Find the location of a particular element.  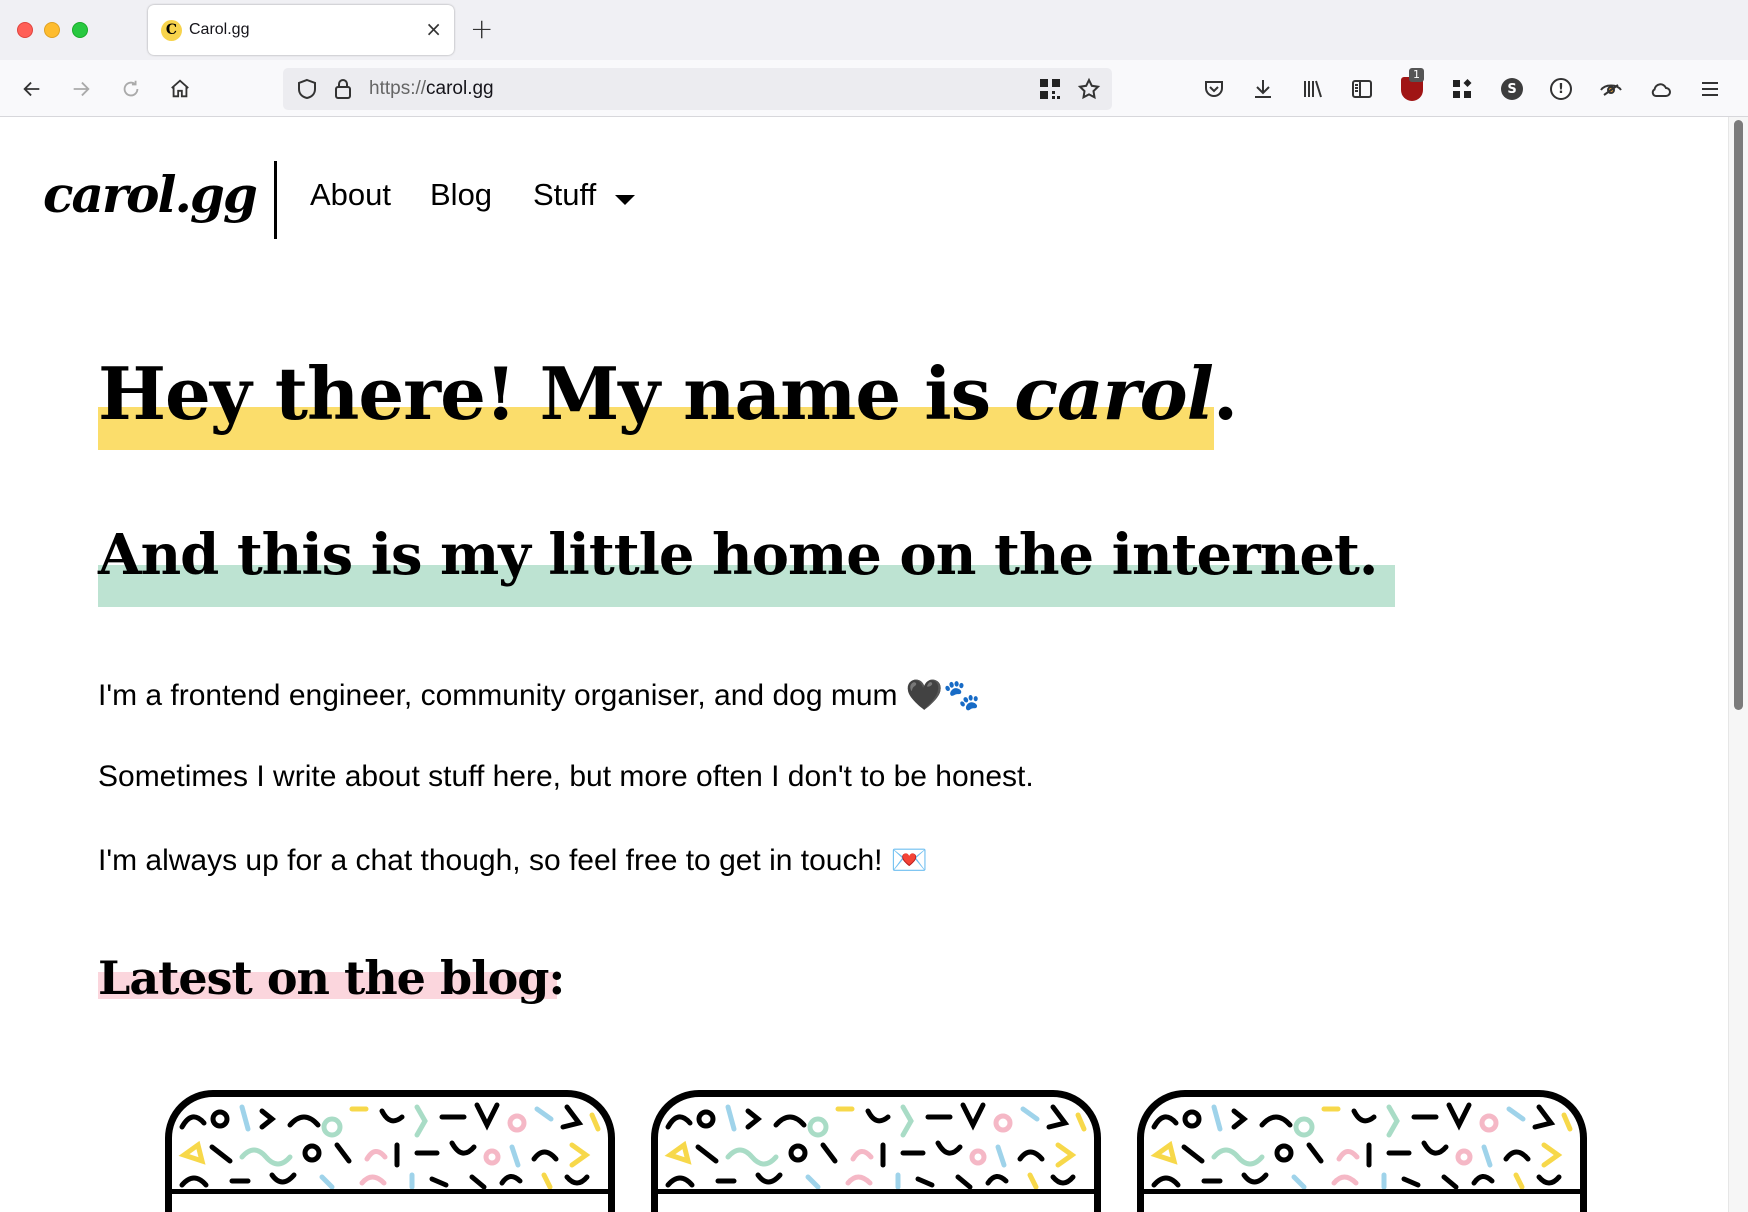

password-badge: ! is located at coordinates (1561, 89).